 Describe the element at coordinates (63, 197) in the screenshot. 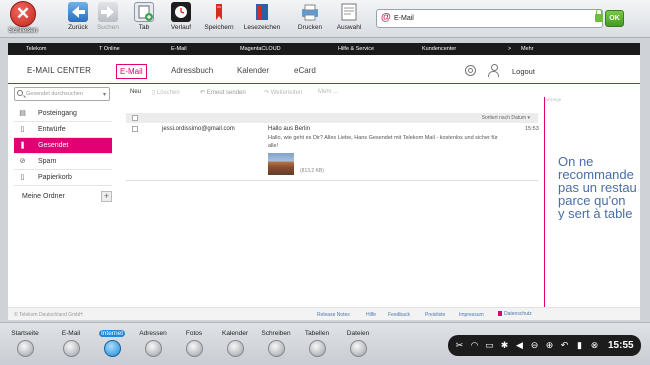

I see `meine-ordner: Meine Ordner +` at that location.